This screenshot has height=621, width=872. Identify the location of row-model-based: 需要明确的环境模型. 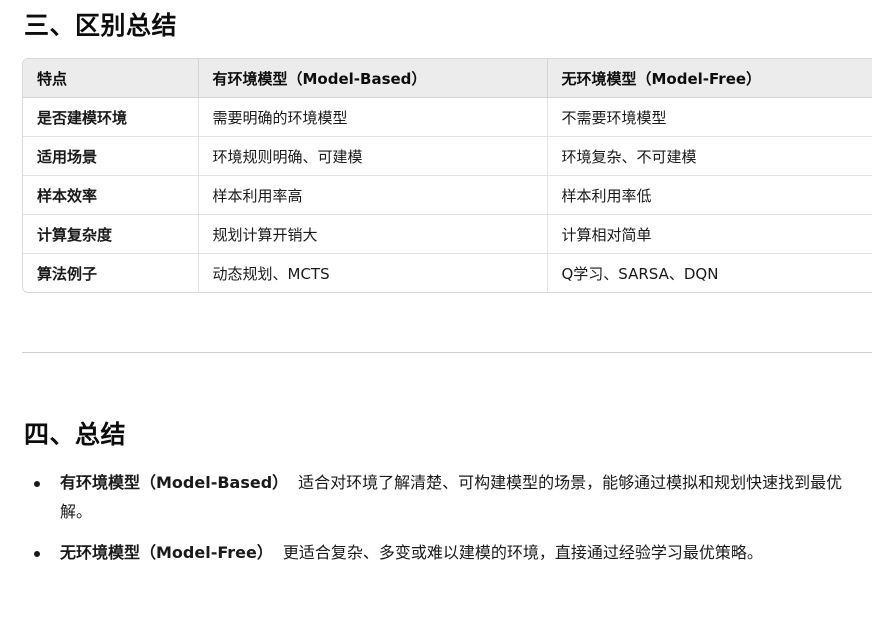
(373, 117).